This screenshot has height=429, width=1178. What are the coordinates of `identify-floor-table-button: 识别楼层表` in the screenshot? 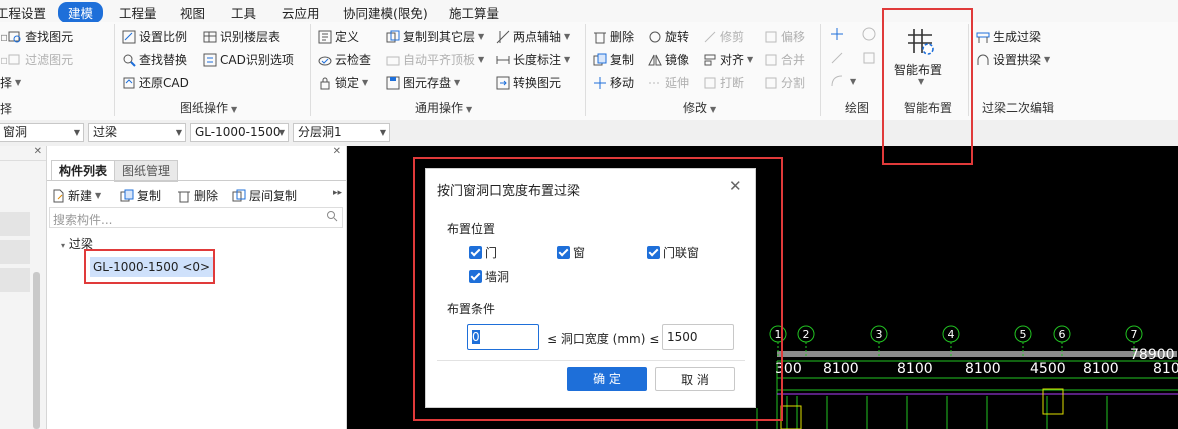 It's located at (241, 36).